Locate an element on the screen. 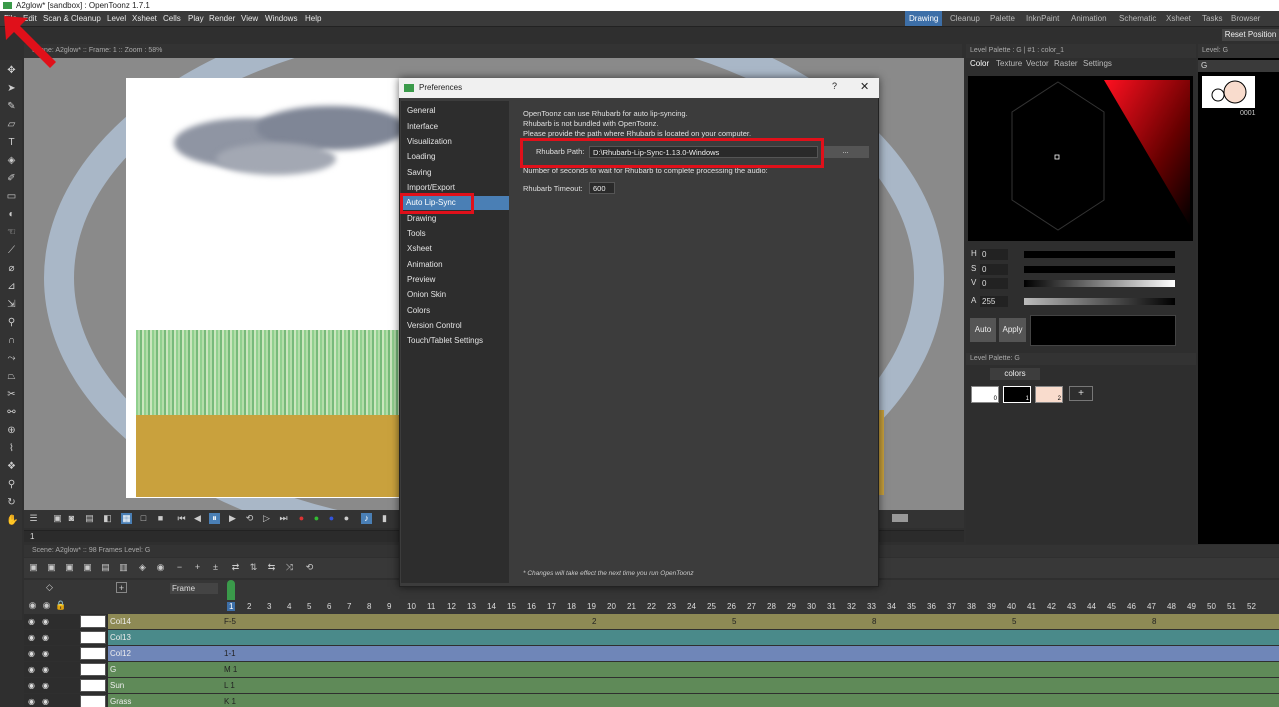 The width and height of the screenshot is (1279, 707). preview-icon: ▤ is located at coordinates (89, 518).